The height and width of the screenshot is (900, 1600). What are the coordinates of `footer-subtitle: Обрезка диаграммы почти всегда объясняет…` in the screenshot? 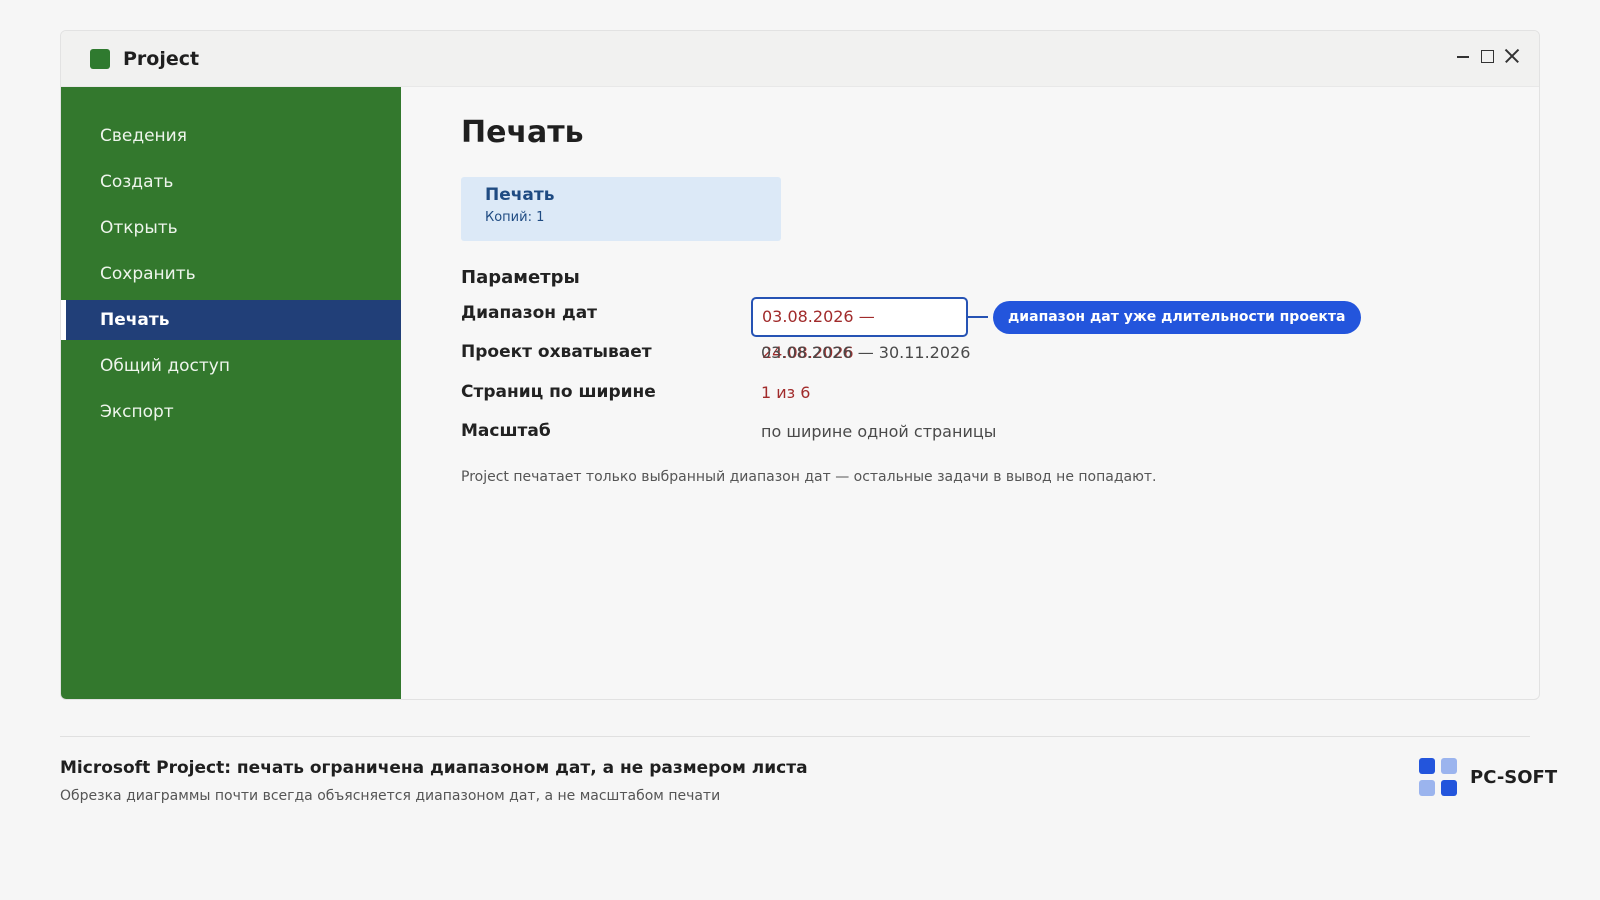 It's located at (390, 796).